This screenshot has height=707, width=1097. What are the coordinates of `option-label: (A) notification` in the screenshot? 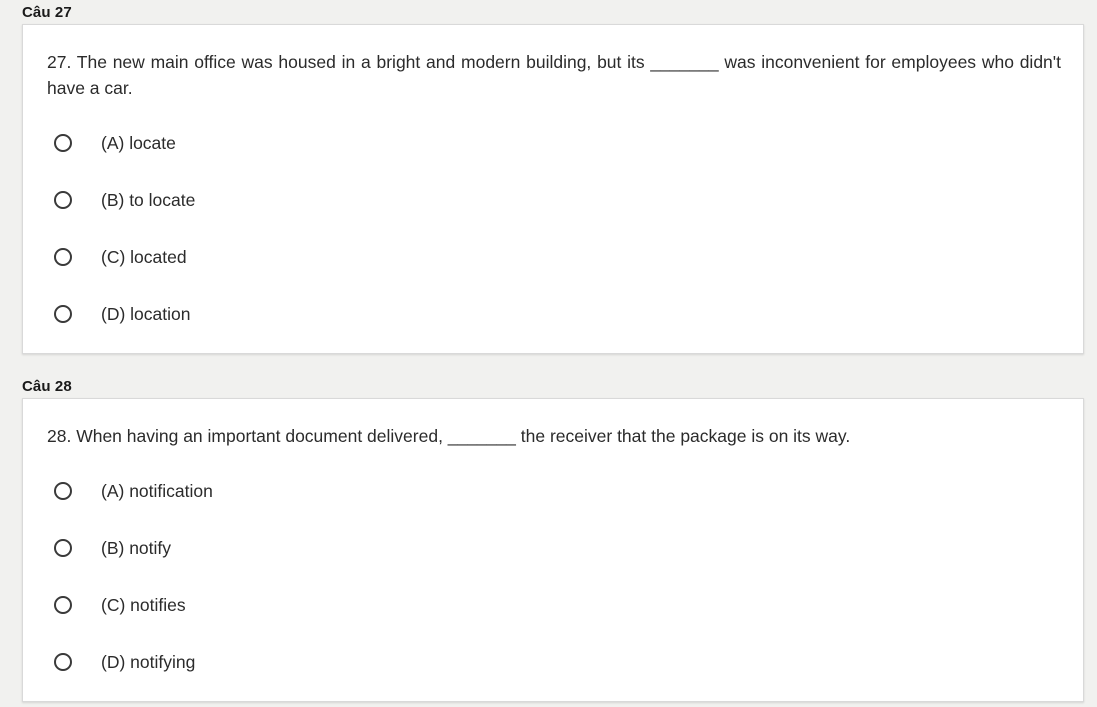 It's located at (157, 490).